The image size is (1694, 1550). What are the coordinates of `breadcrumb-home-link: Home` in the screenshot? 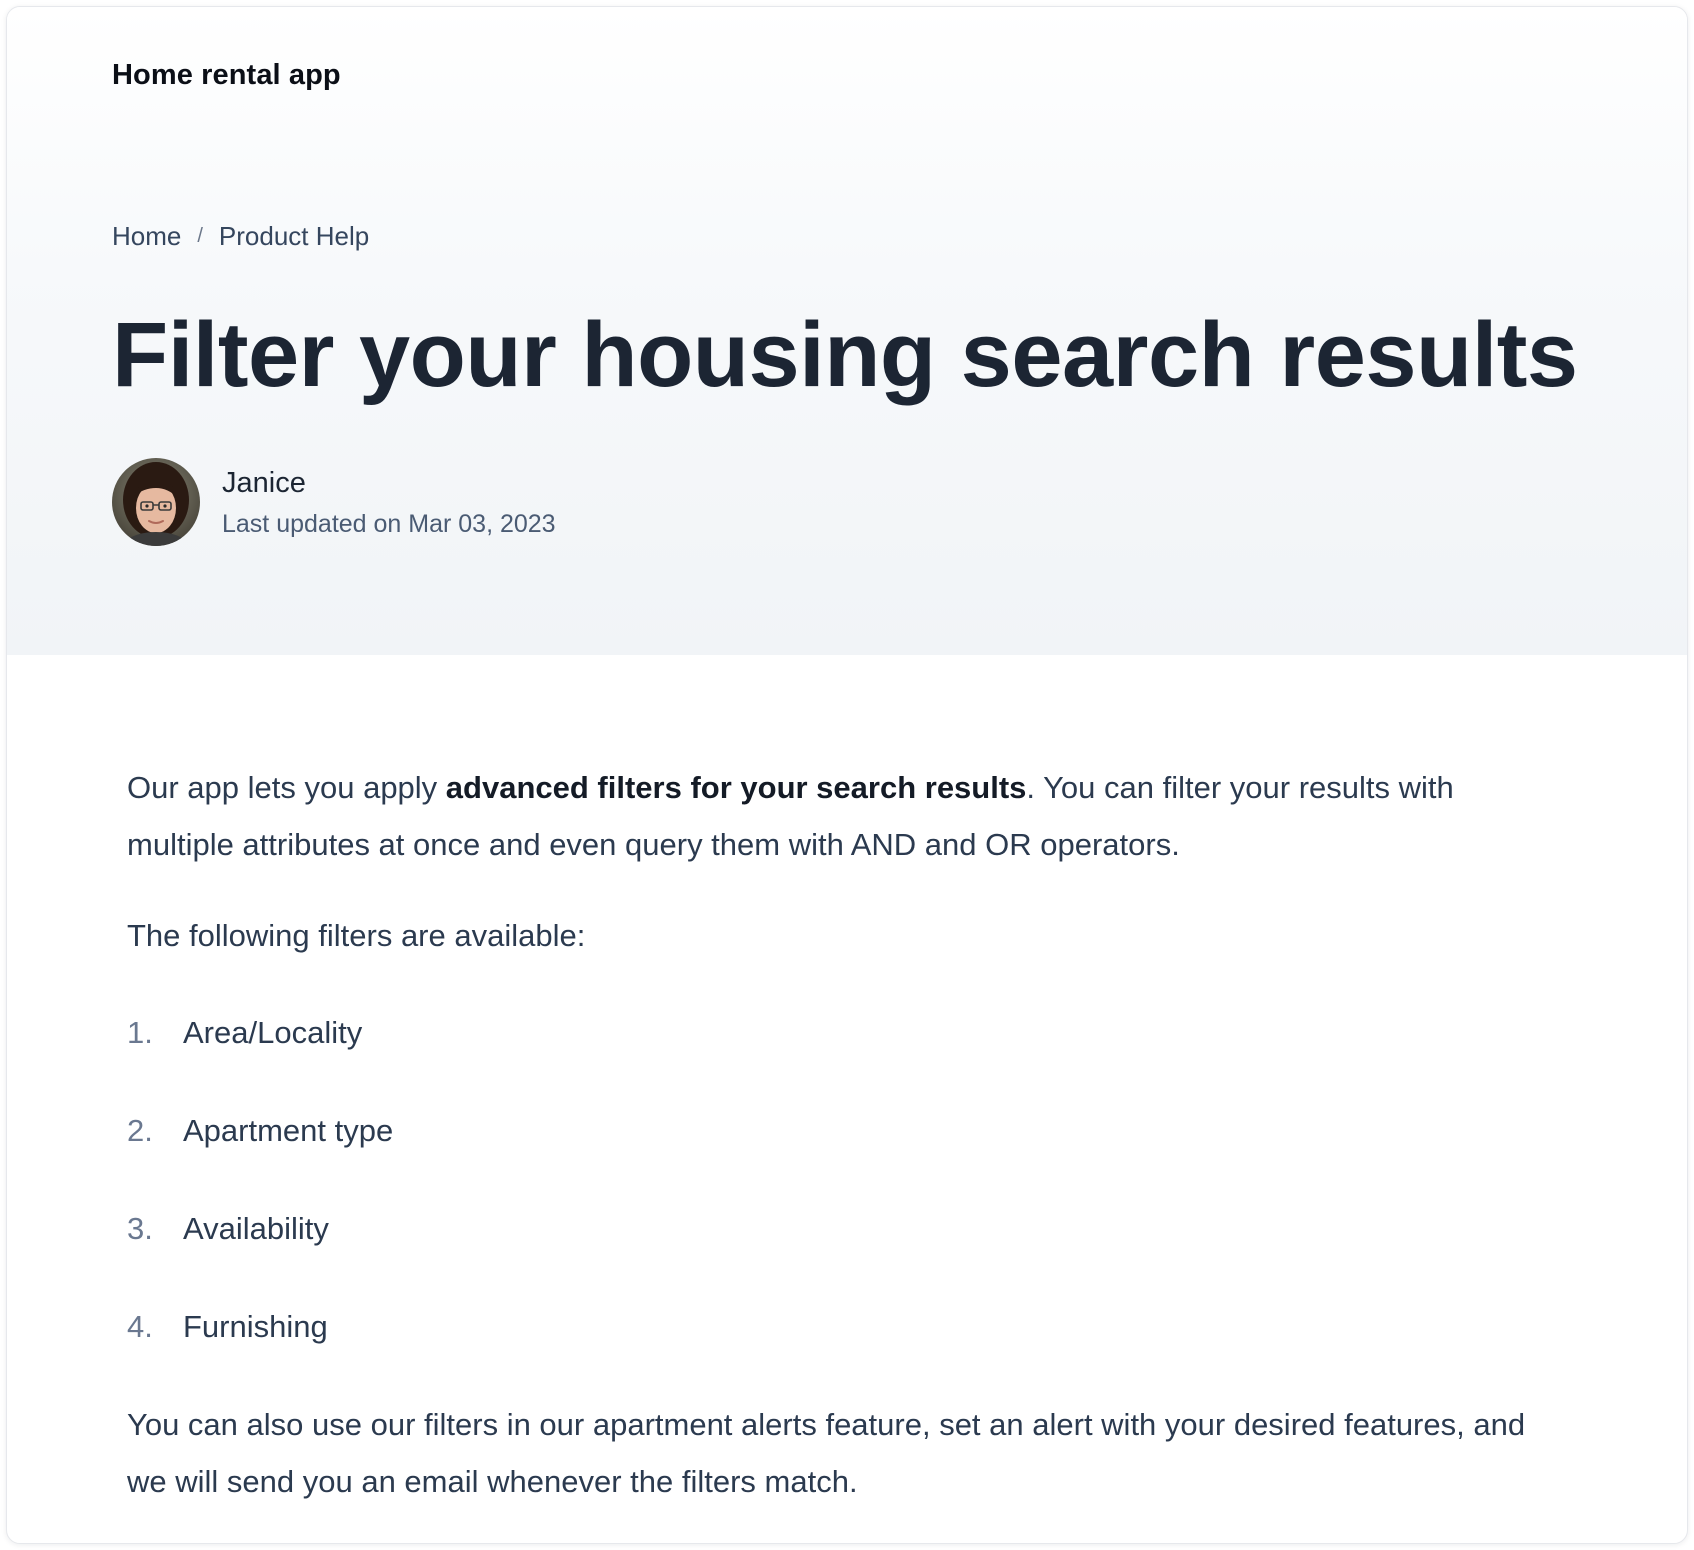 It's located at (146, 236).